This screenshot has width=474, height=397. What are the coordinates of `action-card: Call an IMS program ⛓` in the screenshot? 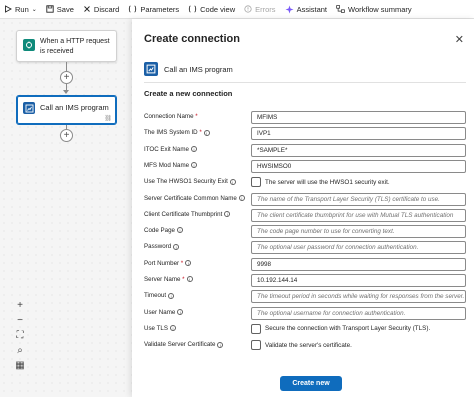 It's located at (66, 110).